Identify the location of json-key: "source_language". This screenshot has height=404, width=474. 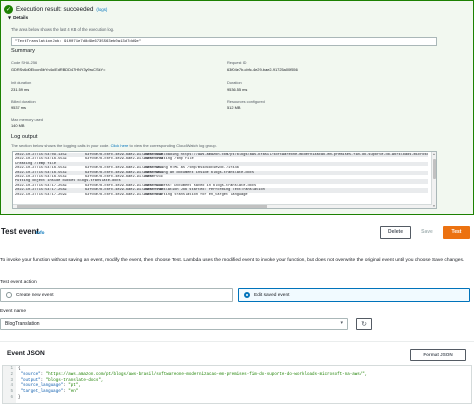
(42, 386).